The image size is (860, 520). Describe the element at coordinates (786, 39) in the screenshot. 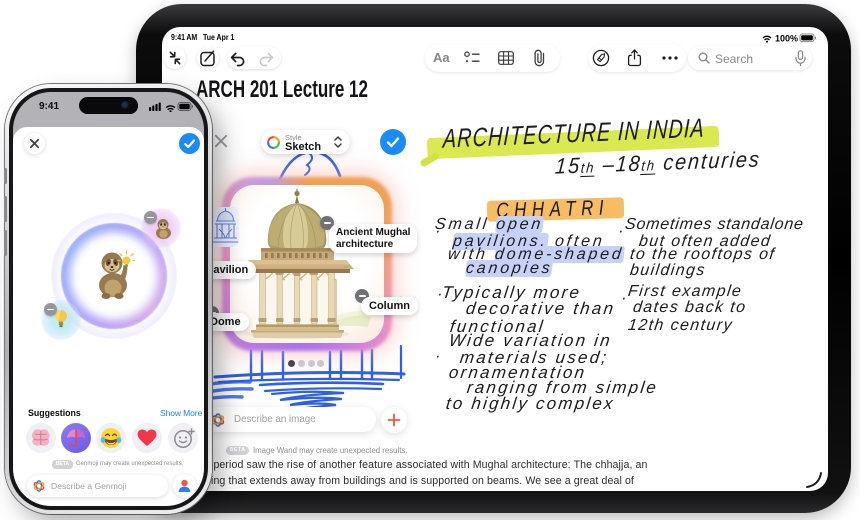

I see `svg-text: 100%` at that location.